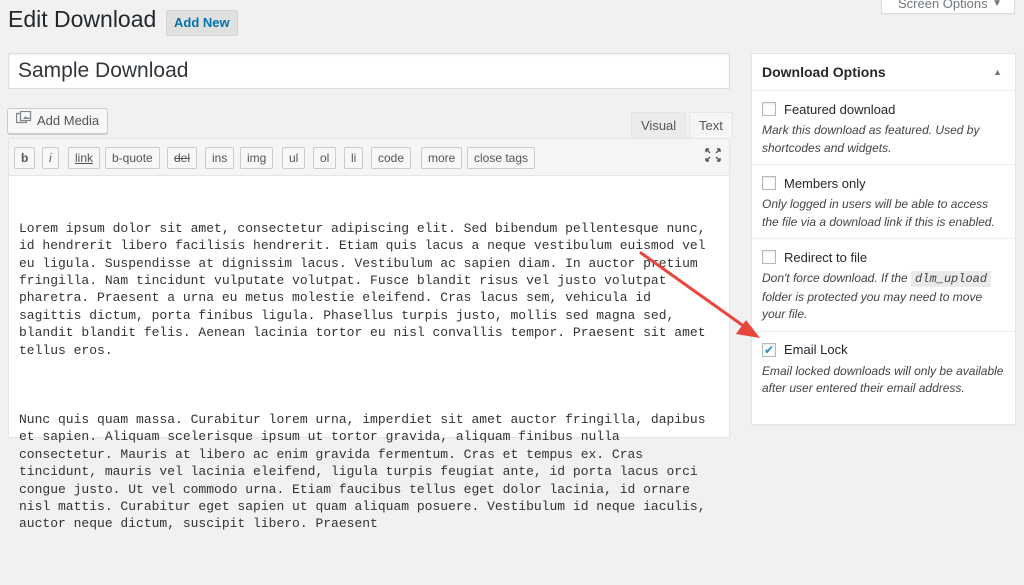 This screenshot has height=585, width=1024. I want to click on featured-label: Featured download, so click(839, 109).